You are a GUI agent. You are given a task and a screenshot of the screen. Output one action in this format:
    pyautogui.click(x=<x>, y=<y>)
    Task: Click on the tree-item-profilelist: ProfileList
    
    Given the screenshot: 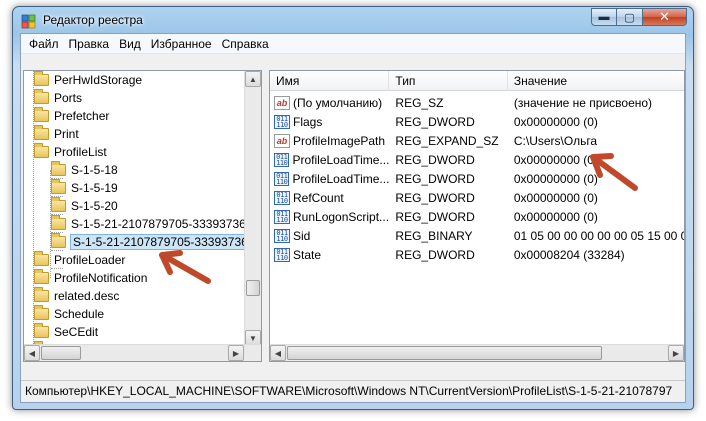 What is the action you would take?
    pyautogui.click(x=70, y=152)
    